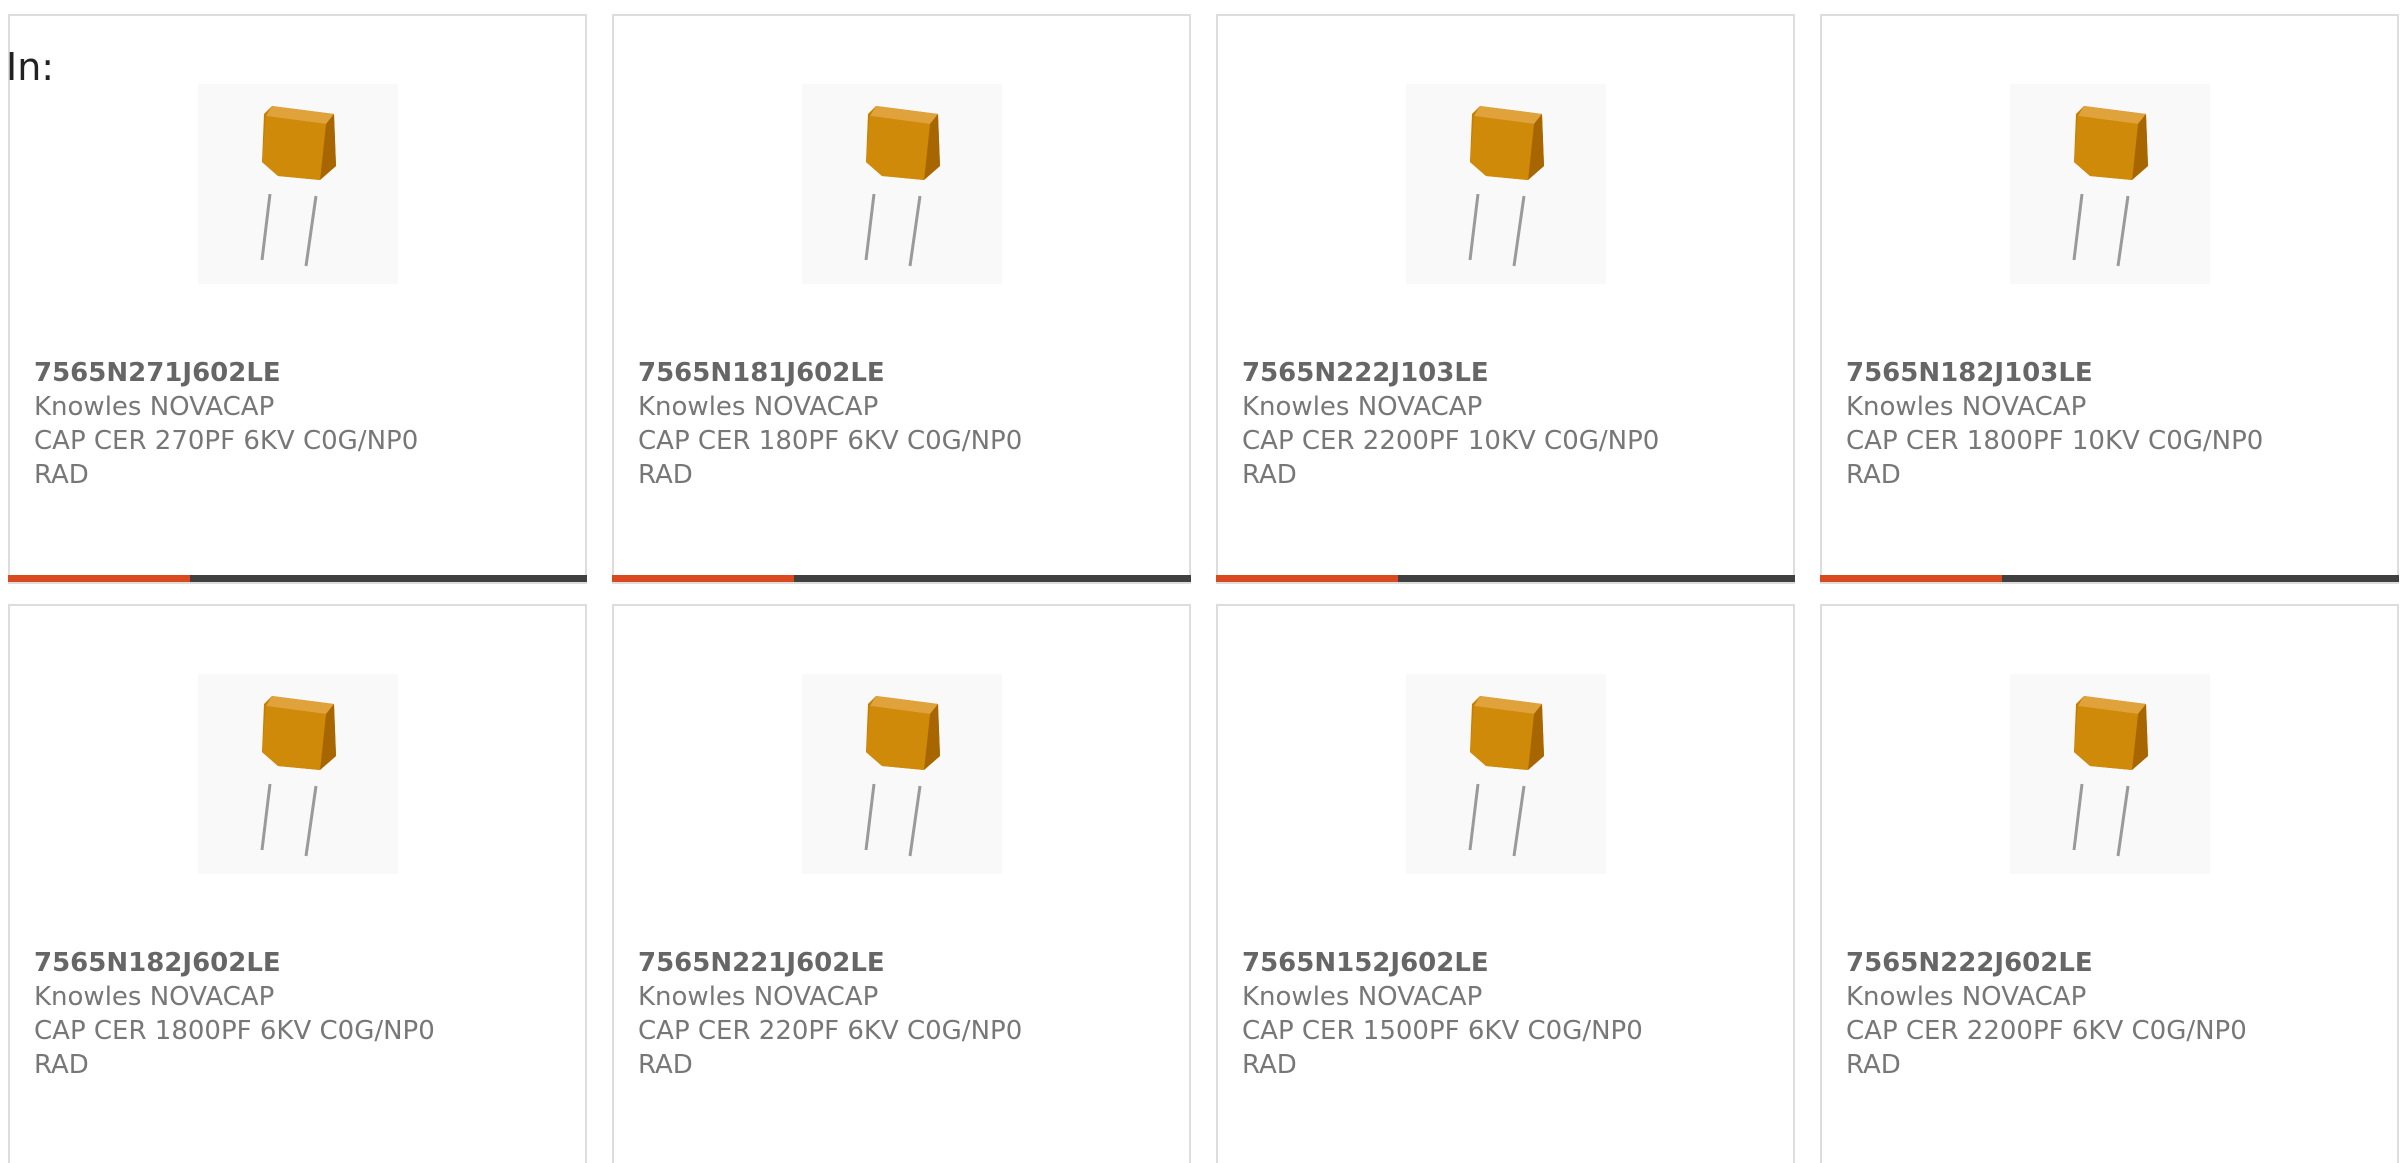 Image resolution: width=2400 pixels, height=1163 pixels. What do you see at coordinates (297, 963) in the screenshot?
I see `part-number: 7565N182J602LE` at bounding box center [297, 963].